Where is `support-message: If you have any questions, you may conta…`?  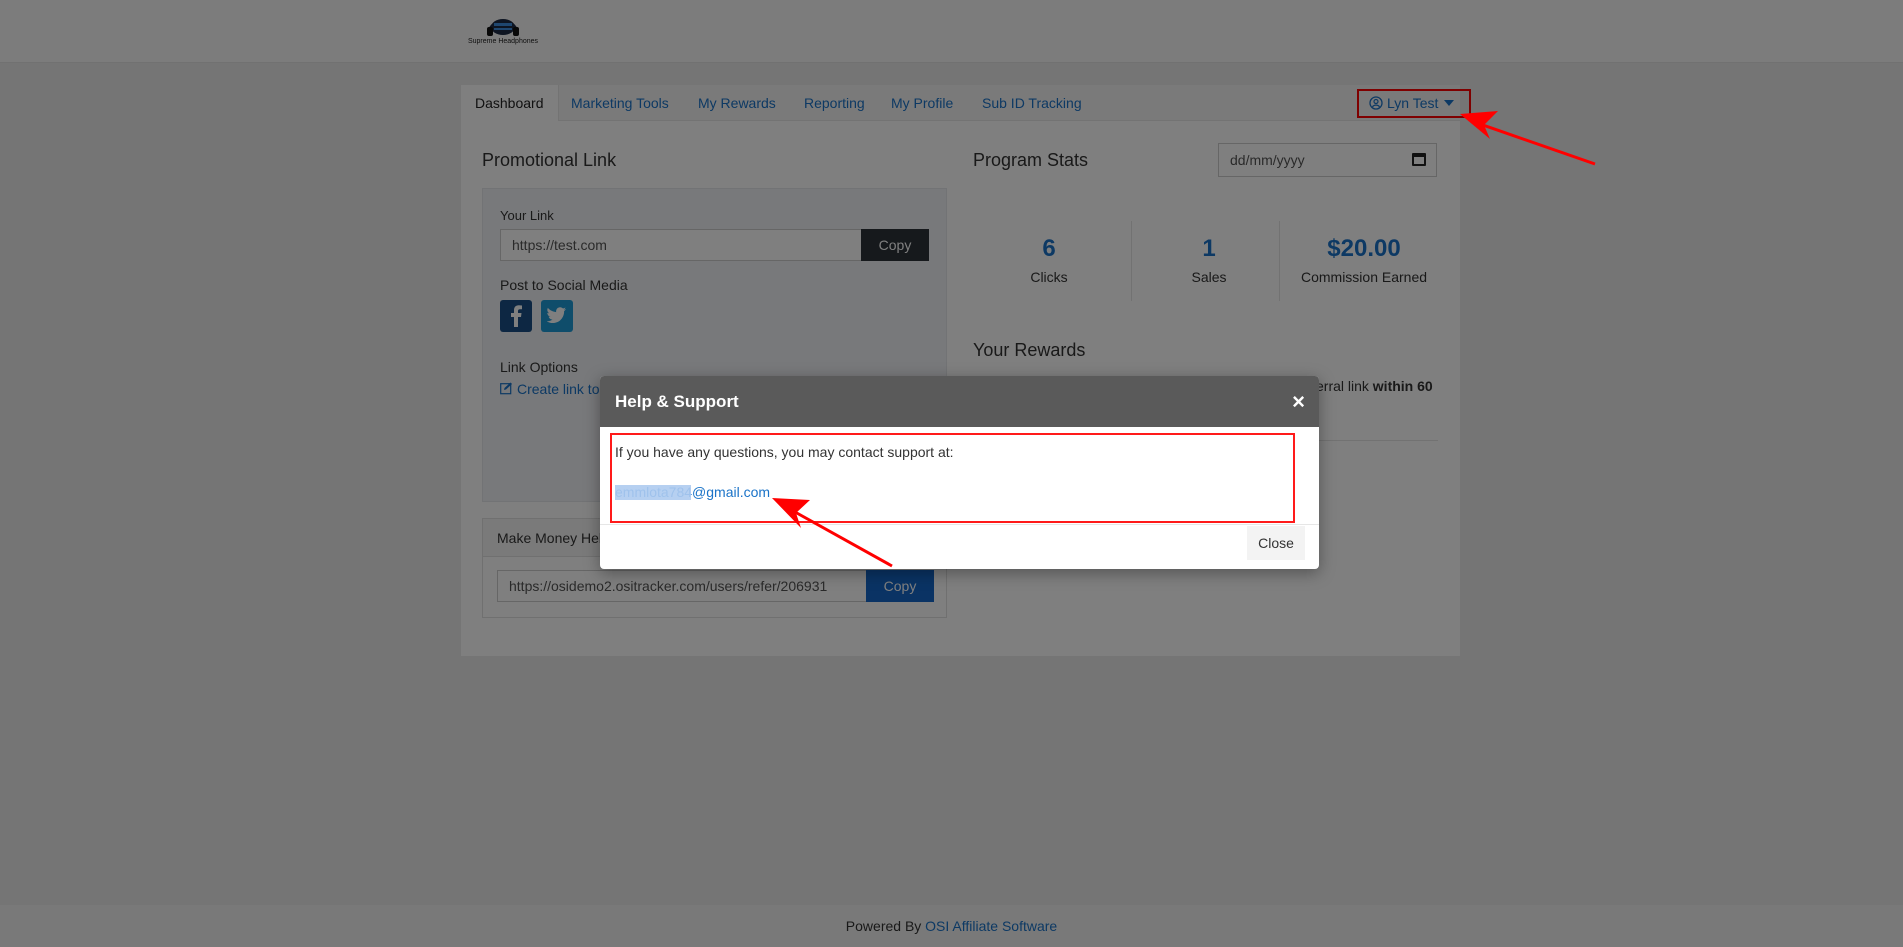
support-message: If you have any questions, you may conta… is located at coordinates (784, 452).